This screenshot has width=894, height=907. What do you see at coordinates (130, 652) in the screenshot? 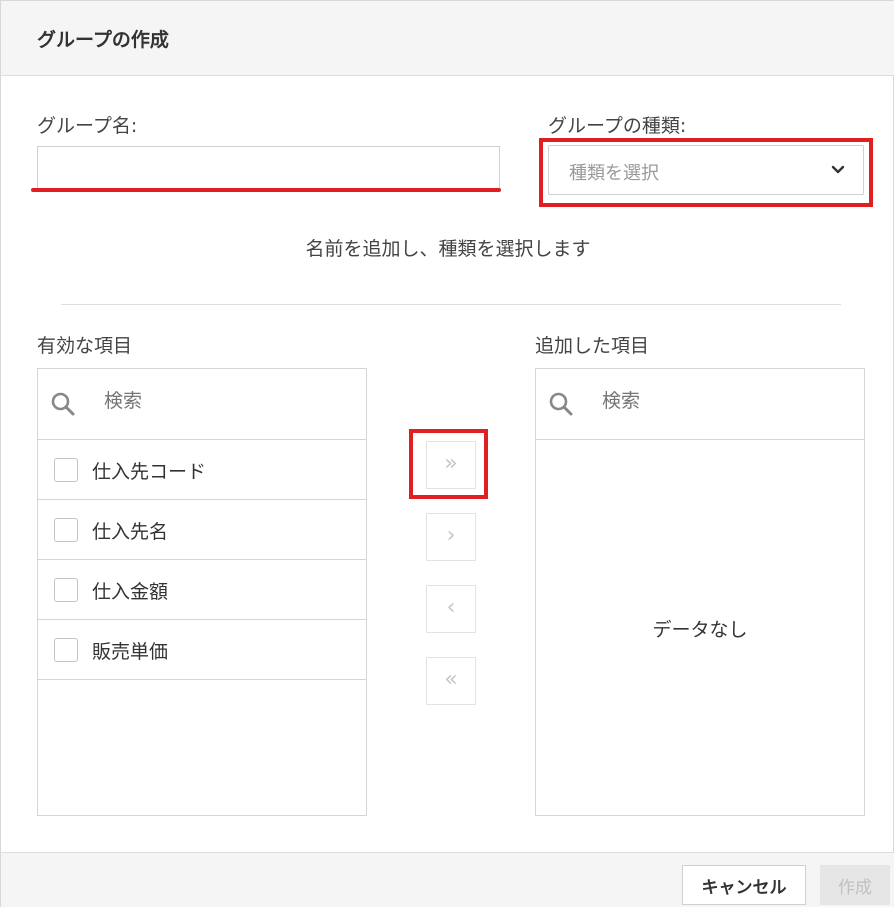
I see `item-label: 販売単価` at bounding box center [130, 652].